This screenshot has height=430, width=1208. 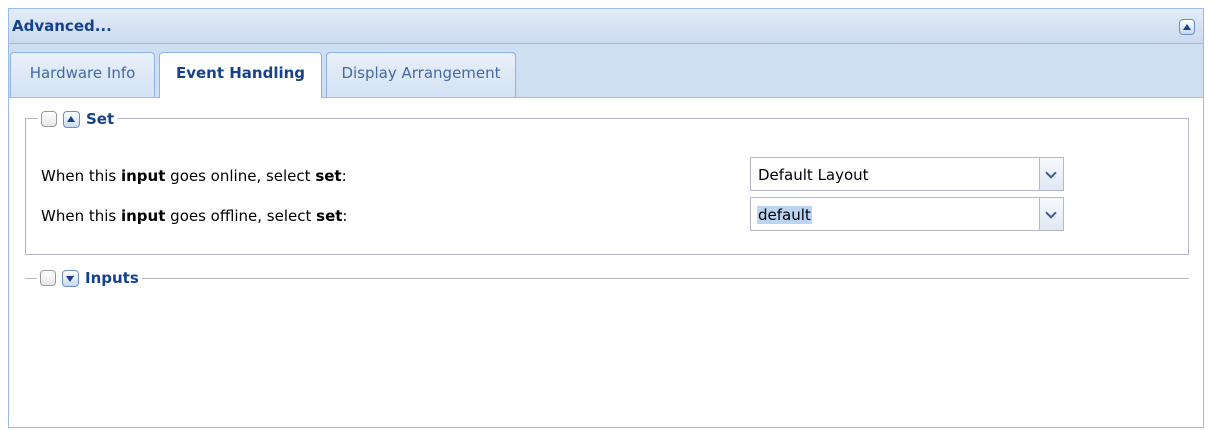 What do you see at coordinates (194, 176) in the screenshot?
I see `online-set-label: When this input goes online, select set:` at bounding box center [194, 176].